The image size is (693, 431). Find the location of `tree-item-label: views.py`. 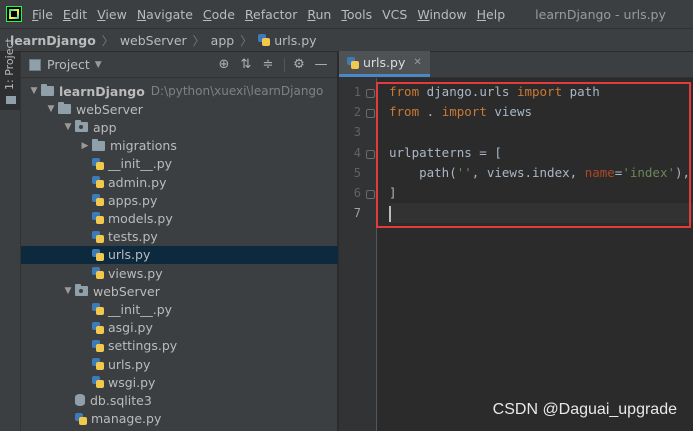

tree-item-label: views.py is located at coordinates (135, 273).